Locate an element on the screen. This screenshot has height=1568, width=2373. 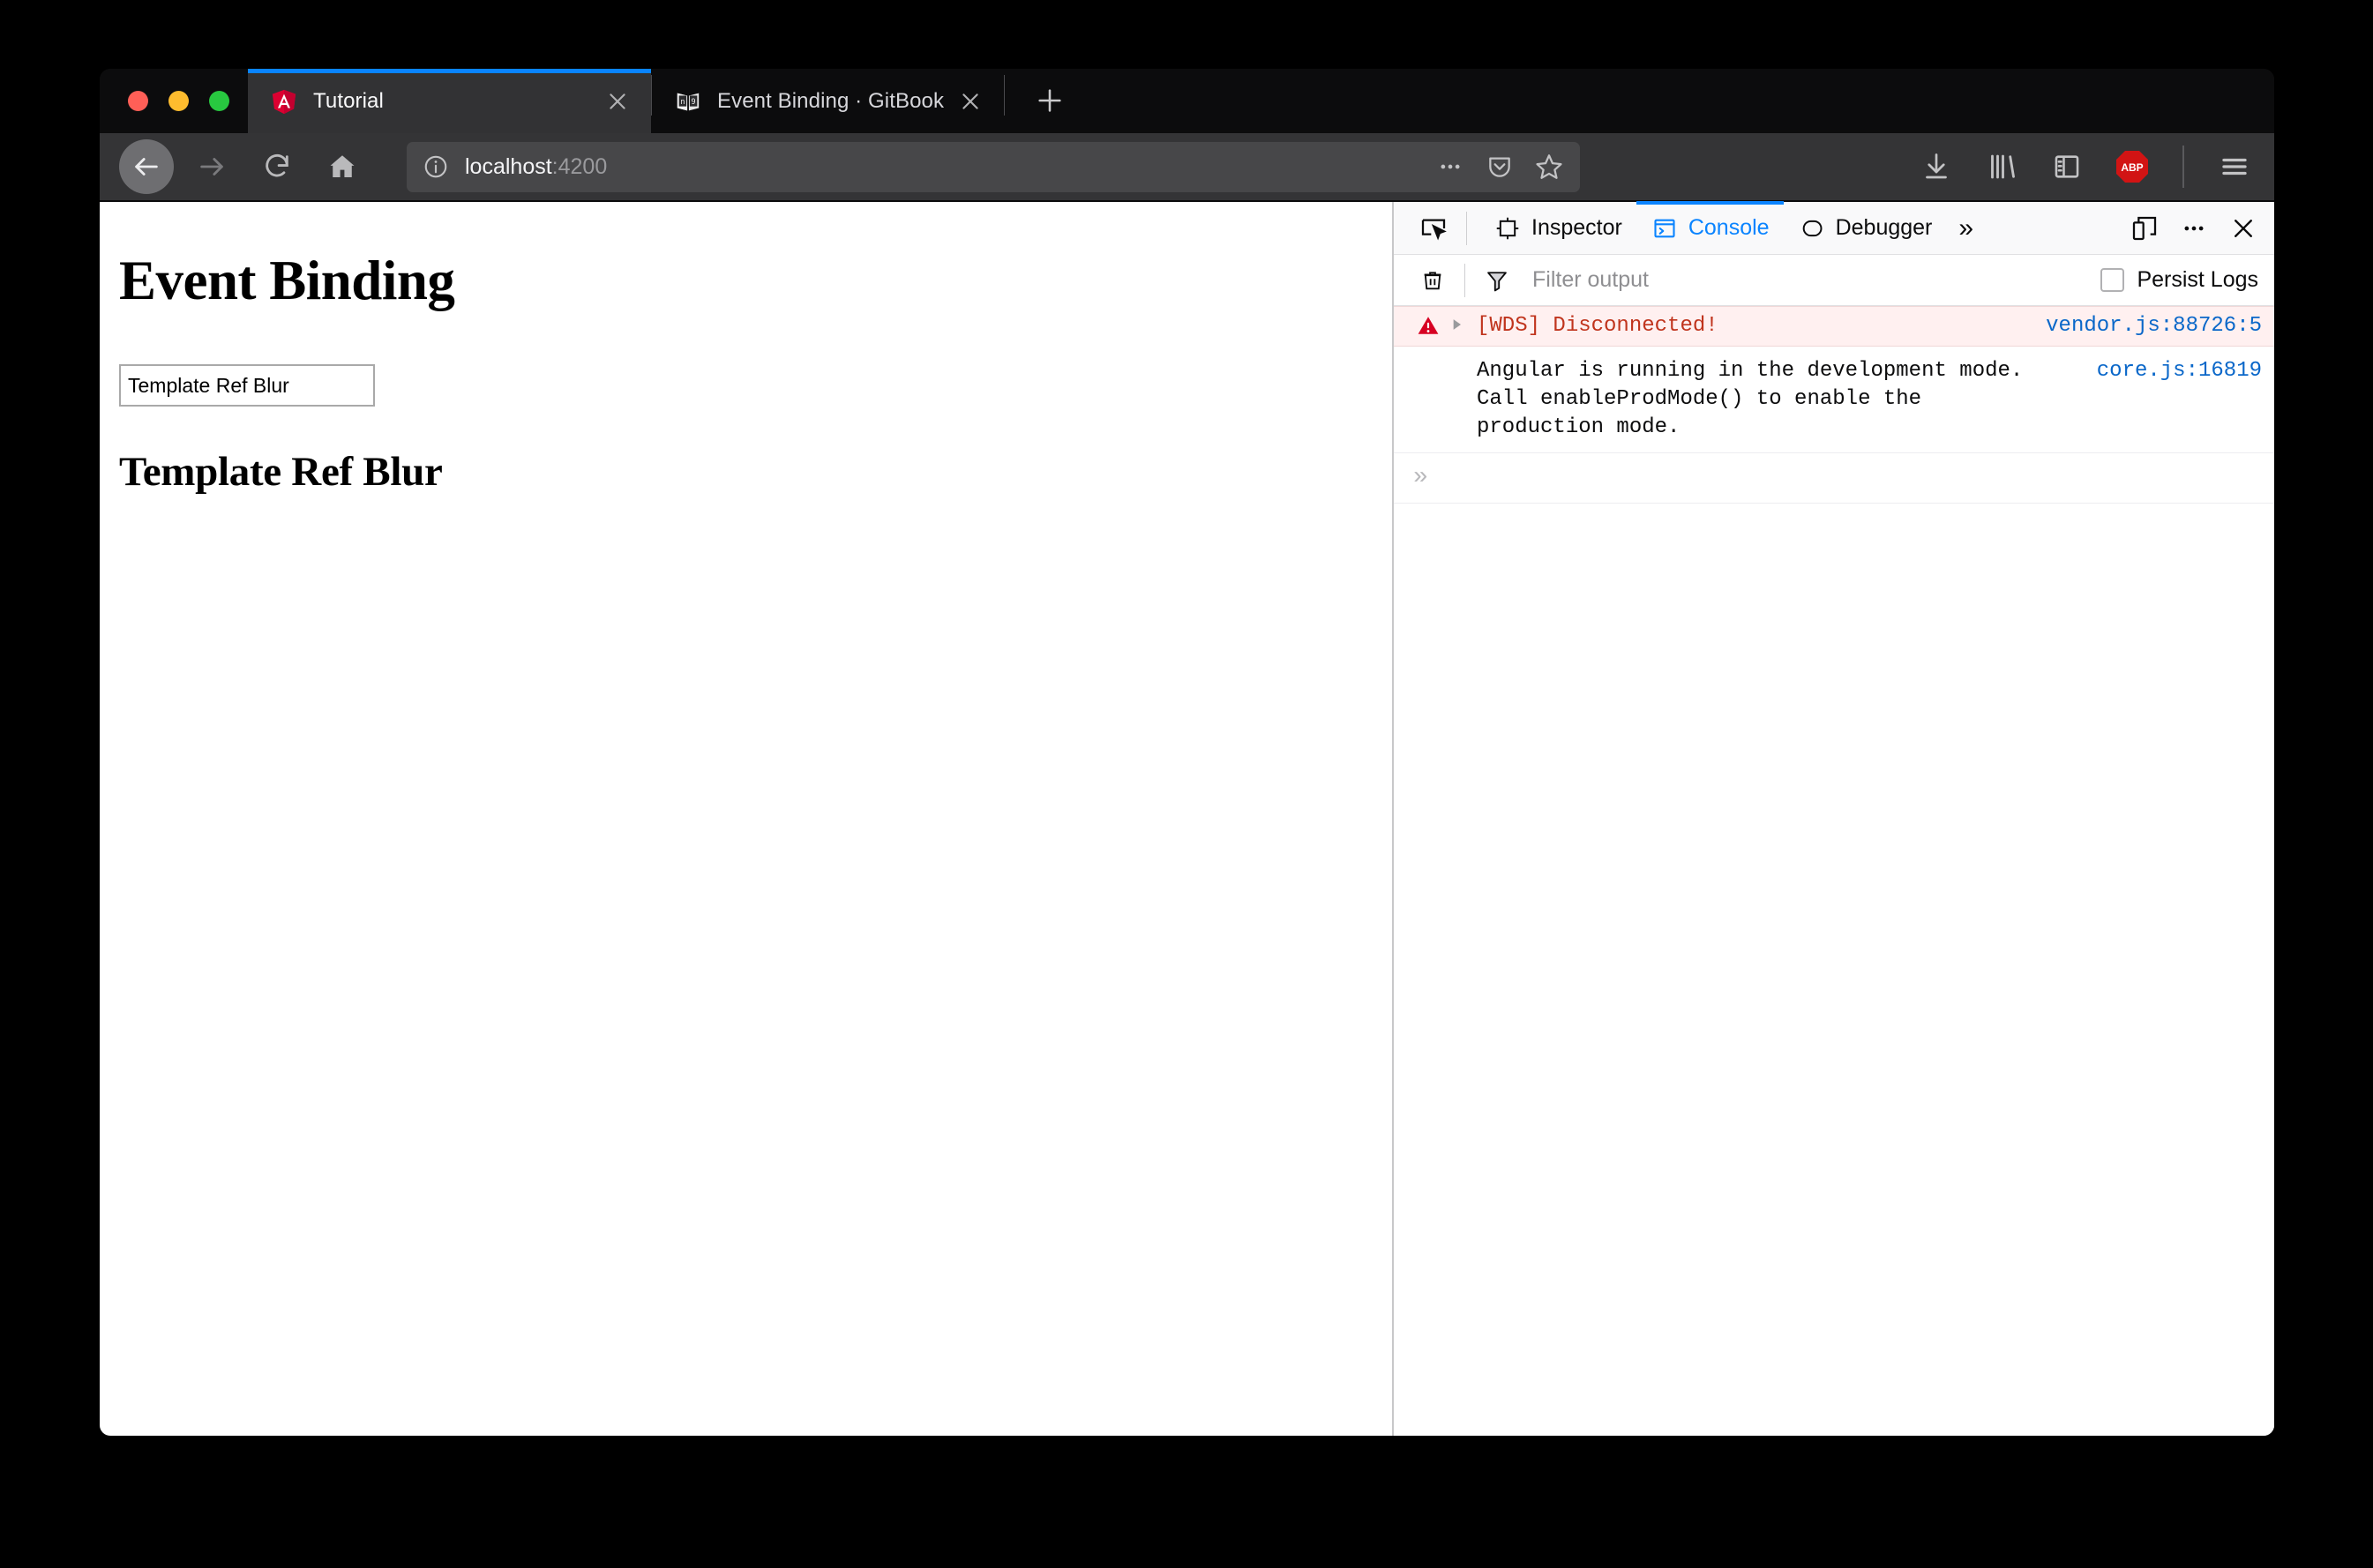
message-icon-placeholder is located at coordinates (1428, 358).